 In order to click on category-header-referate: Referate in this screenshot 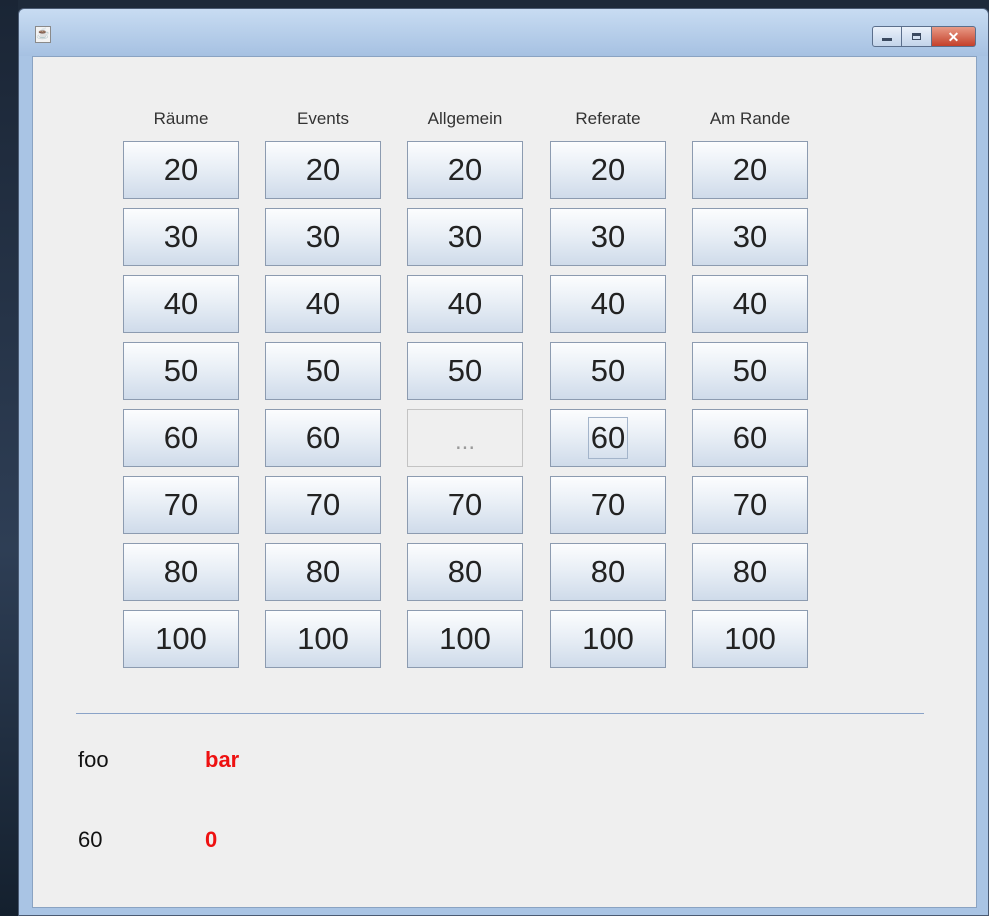, I will do `click(608, 118)`.